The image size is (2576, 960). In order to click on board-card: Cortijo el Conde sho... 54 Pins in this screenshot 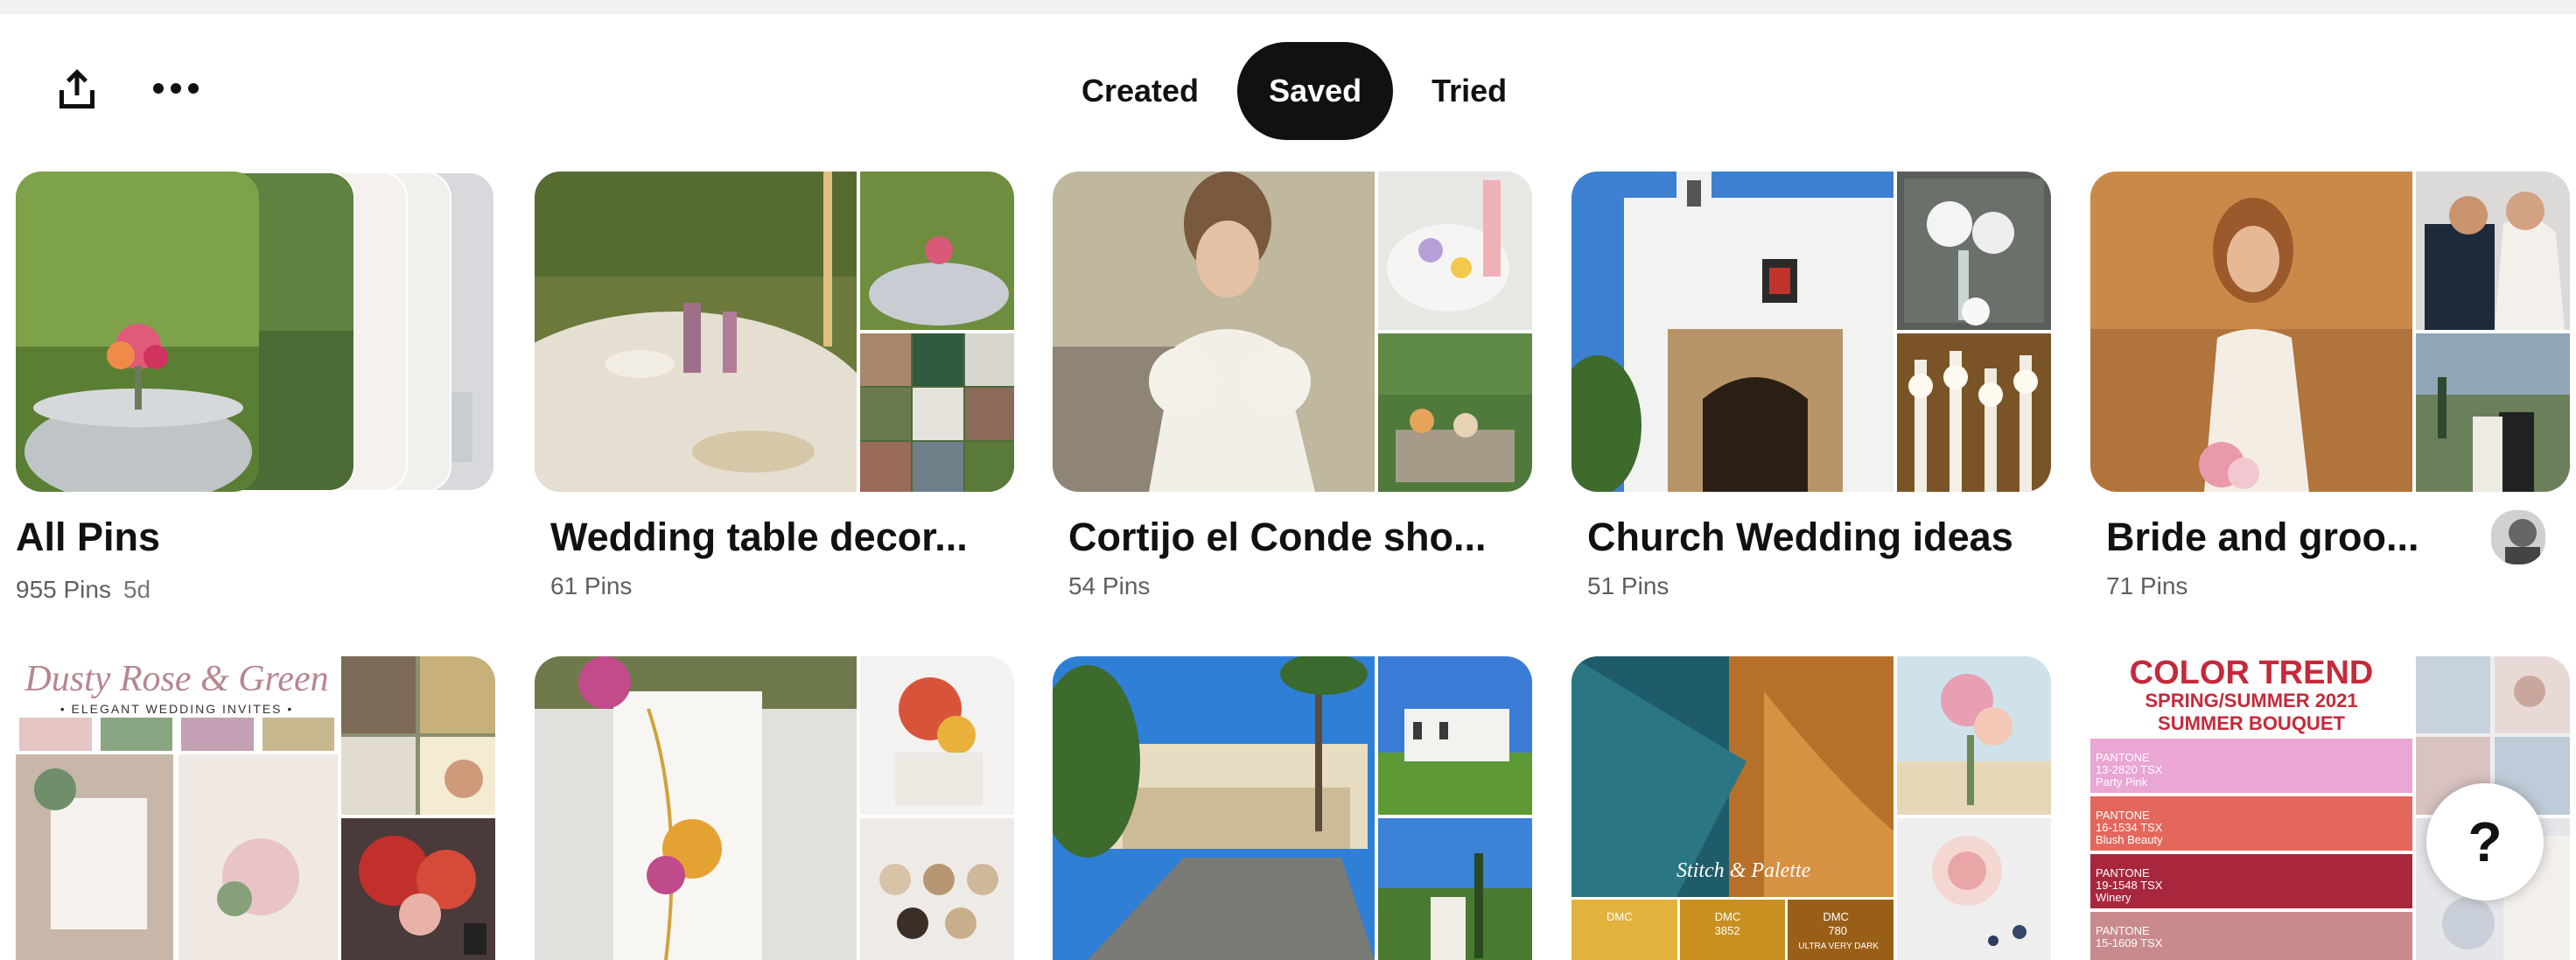, I will do `click(1292, 386)`.